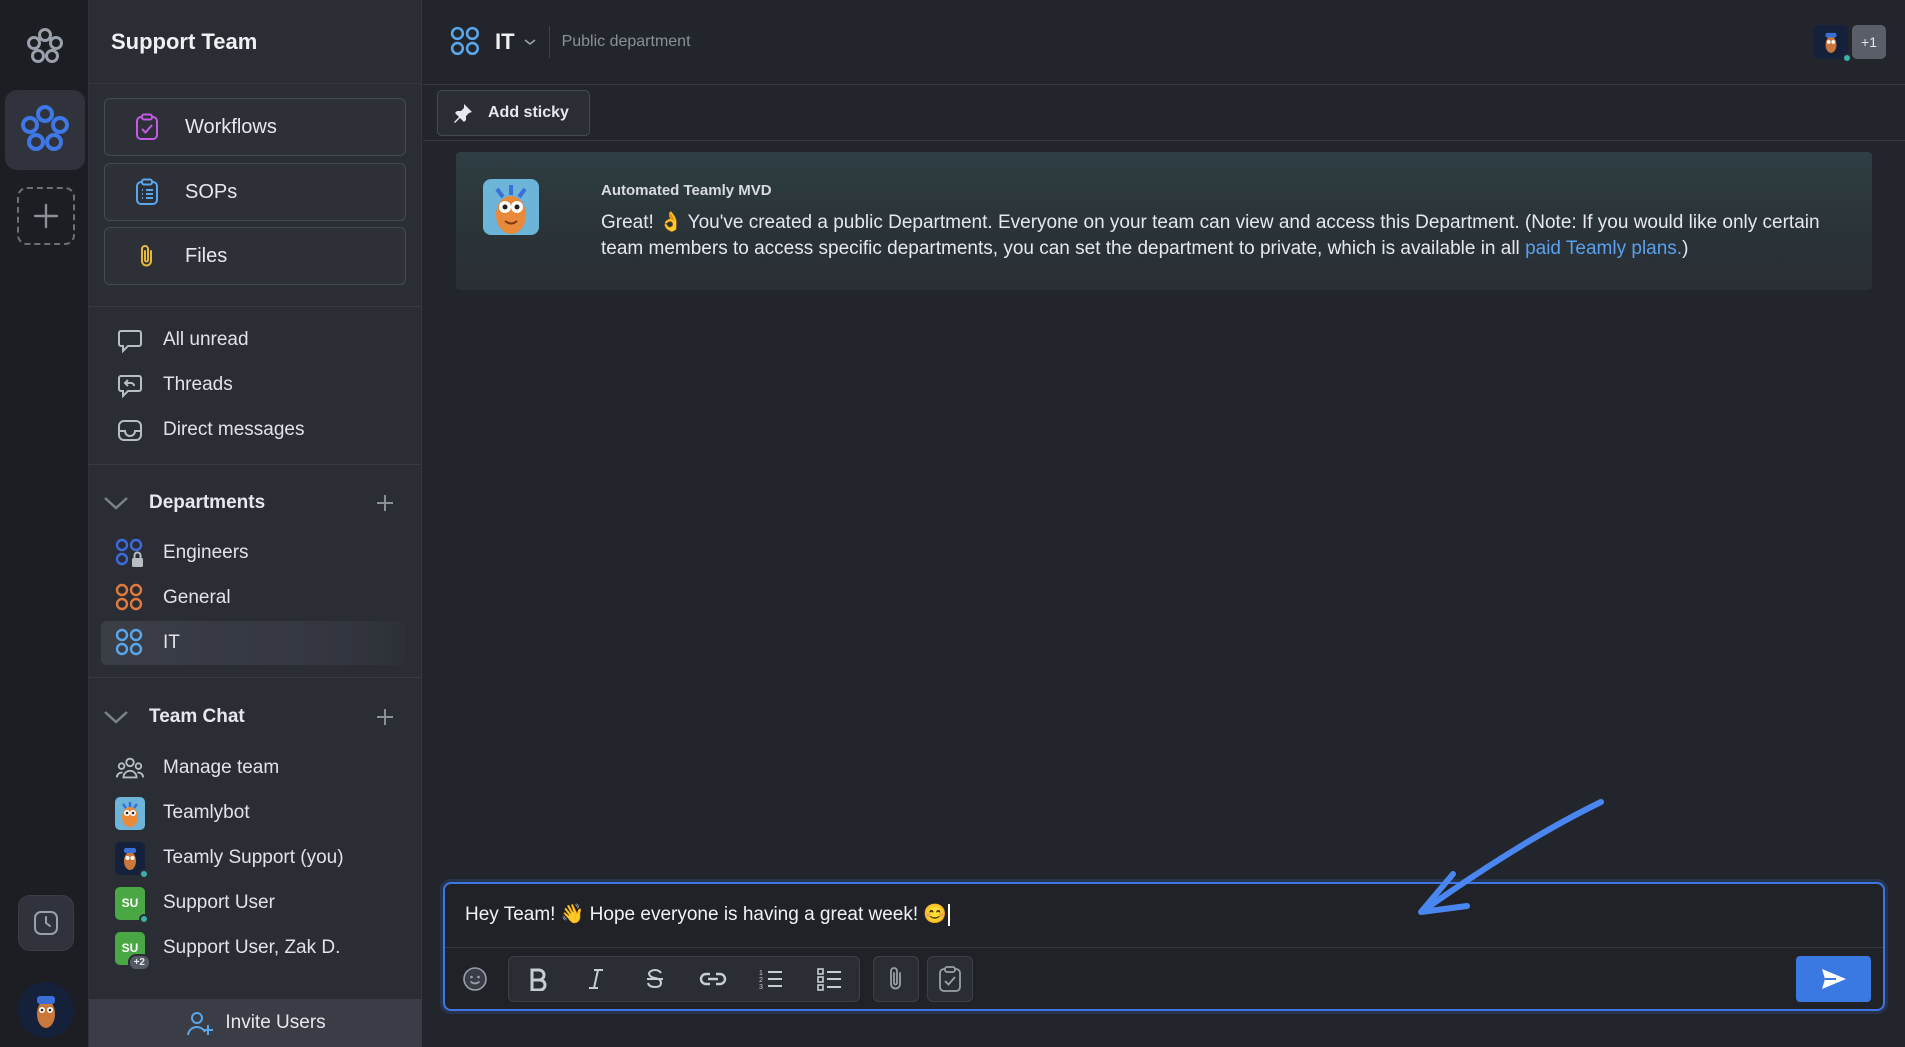 The width and height of the screenshot is (1905, 1047). I want to click on italic-icon, so click(596, 979).